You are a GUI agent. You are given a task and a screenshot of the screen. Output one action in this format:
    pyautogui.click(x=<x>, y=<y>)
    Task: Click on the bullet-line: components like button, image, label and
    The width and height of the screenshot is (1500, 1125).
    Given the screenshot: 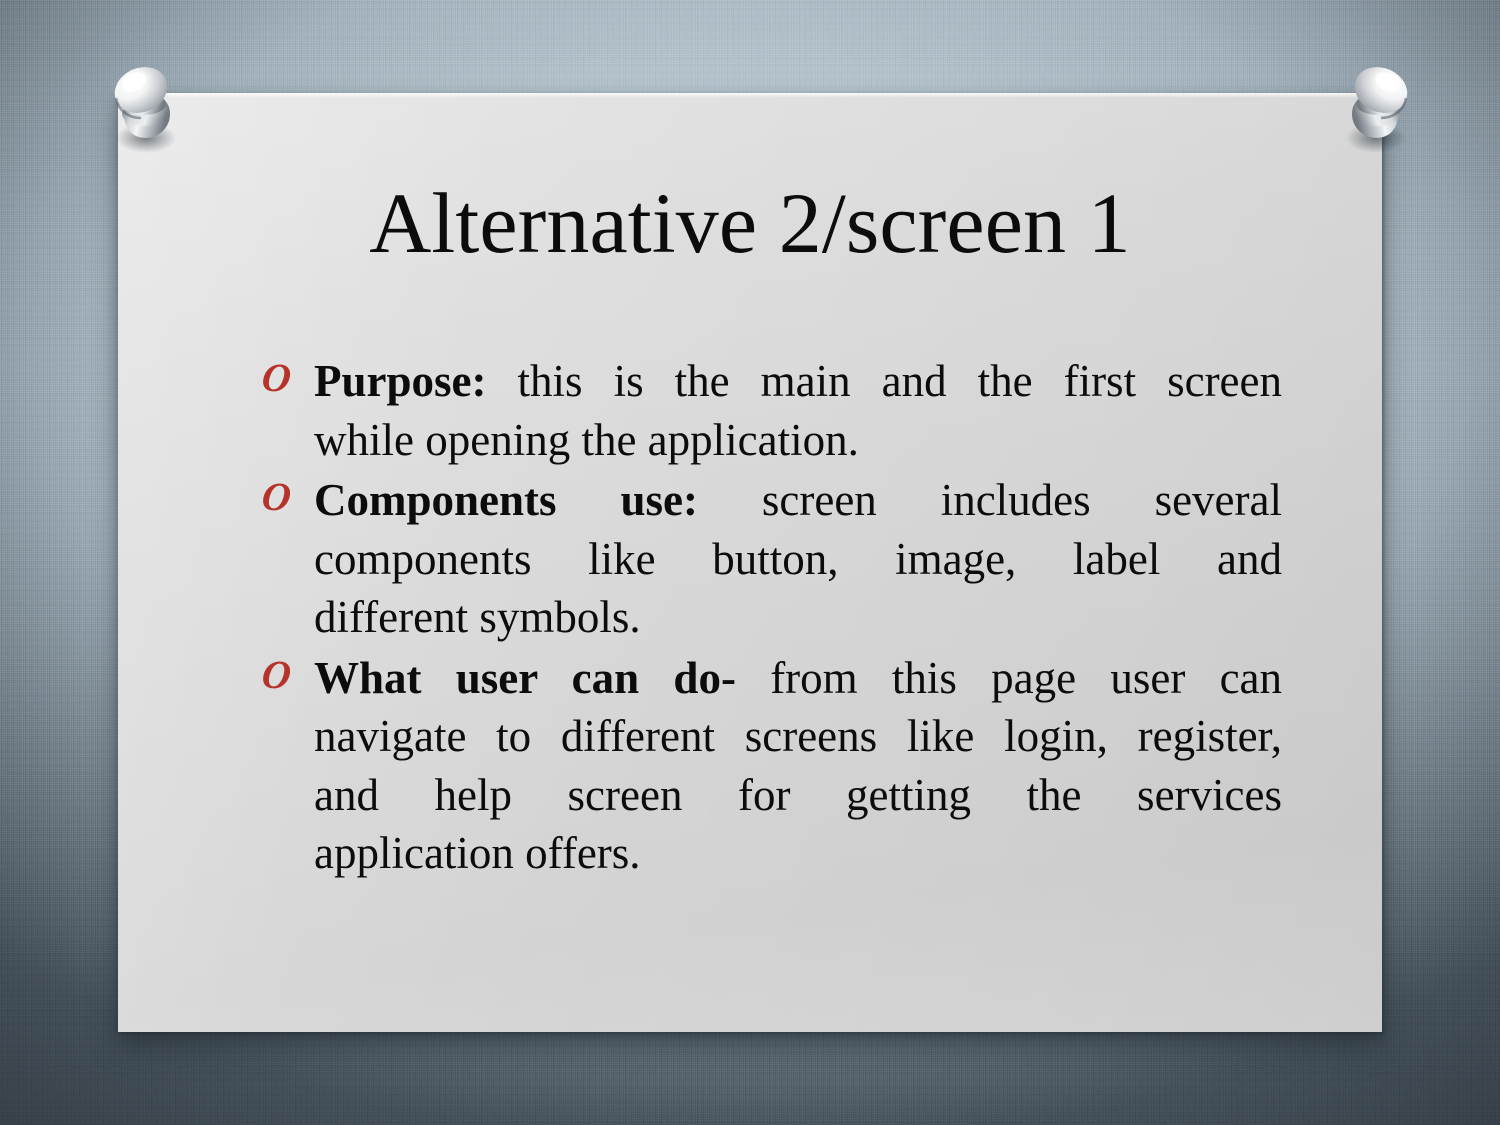 What is the action you would take?
    pyautogui.click(x=798, y=558)
    